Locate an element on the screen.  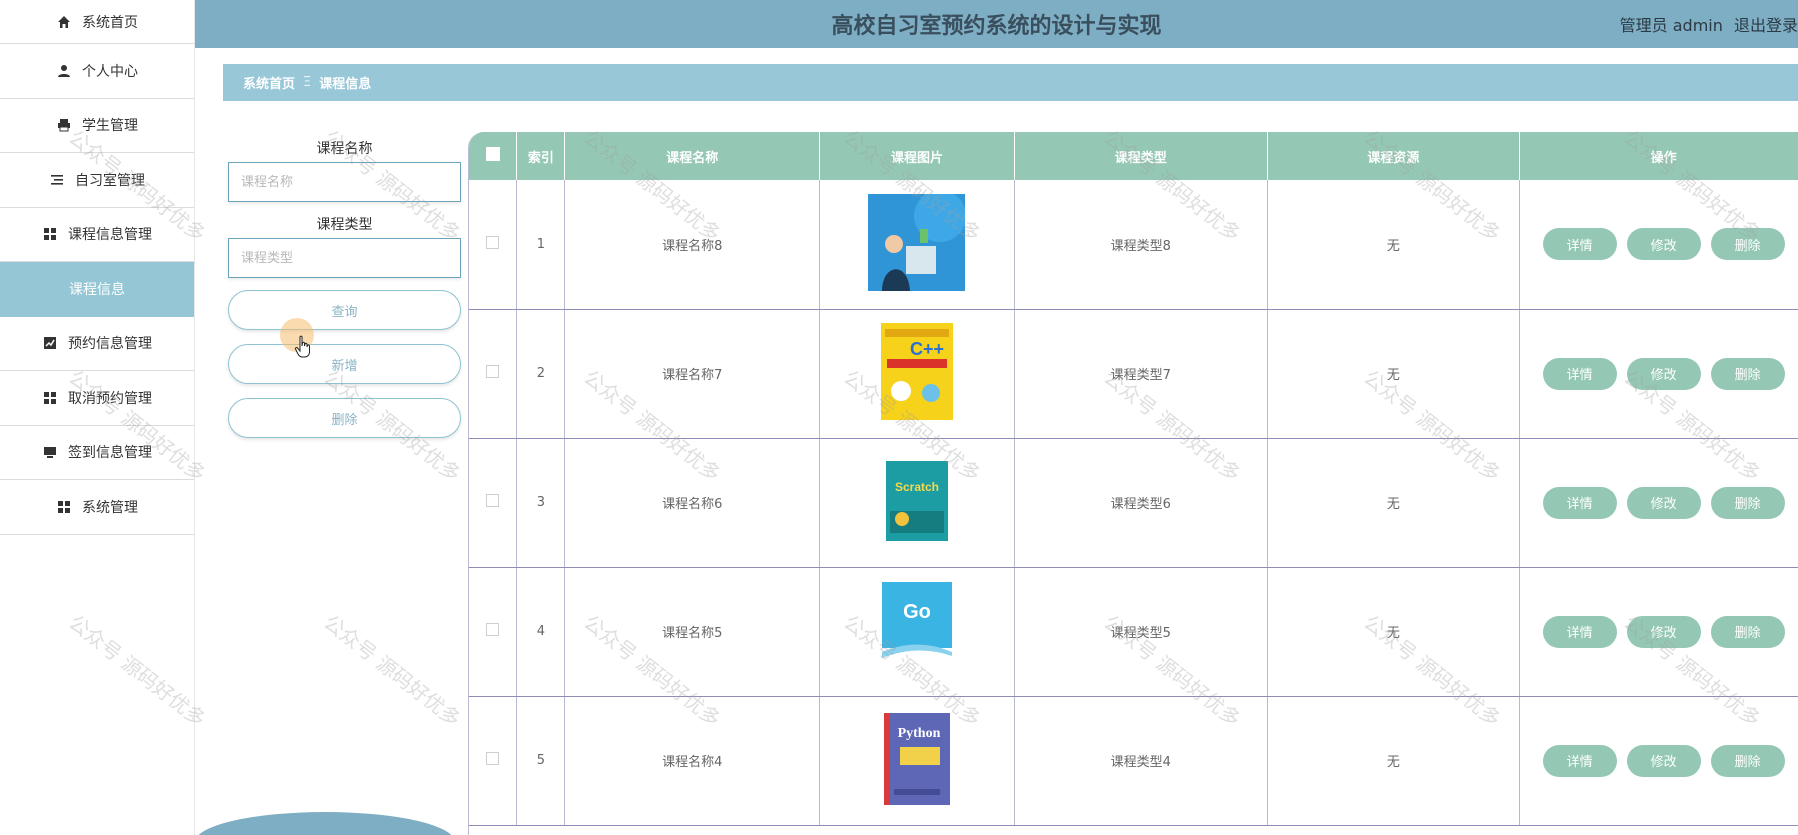
row-index: 4 is located at coordinates (541, 632).